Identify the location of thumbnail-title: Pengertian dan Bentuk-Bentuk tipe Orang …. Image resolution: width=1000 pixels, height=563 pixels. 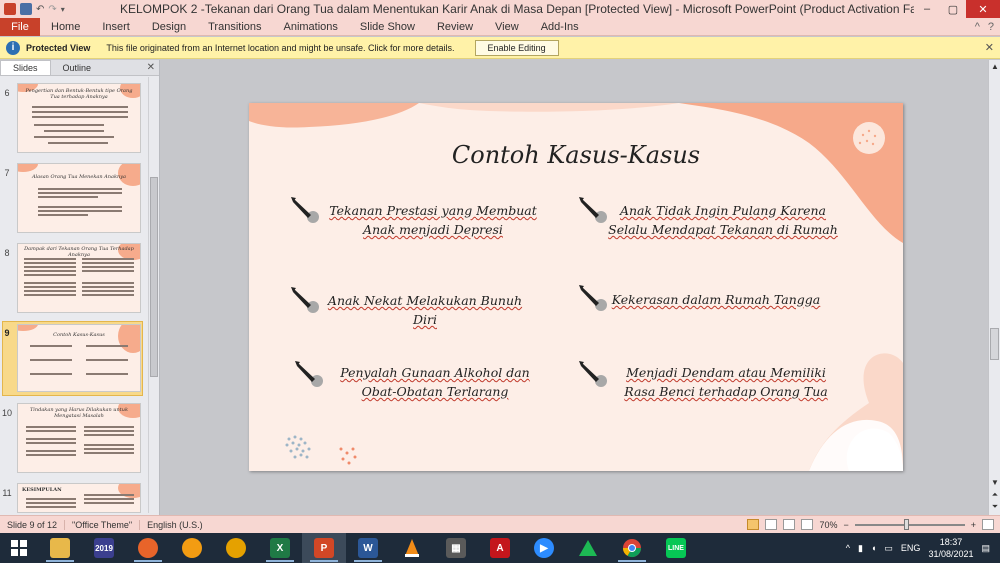
(79, 94).